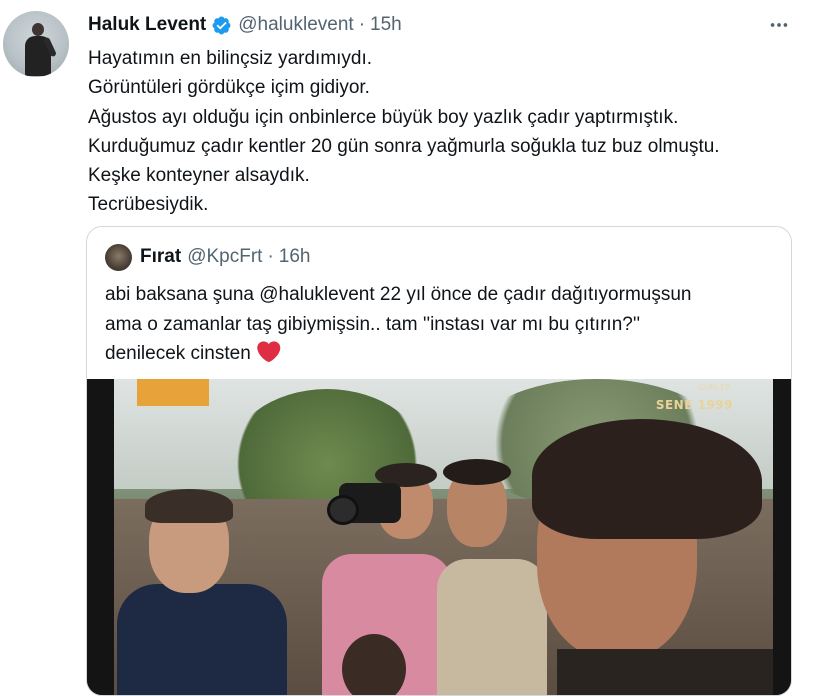 The image size is (820, 696). I want to click on more-horizontal-icon, so click(779, 25).